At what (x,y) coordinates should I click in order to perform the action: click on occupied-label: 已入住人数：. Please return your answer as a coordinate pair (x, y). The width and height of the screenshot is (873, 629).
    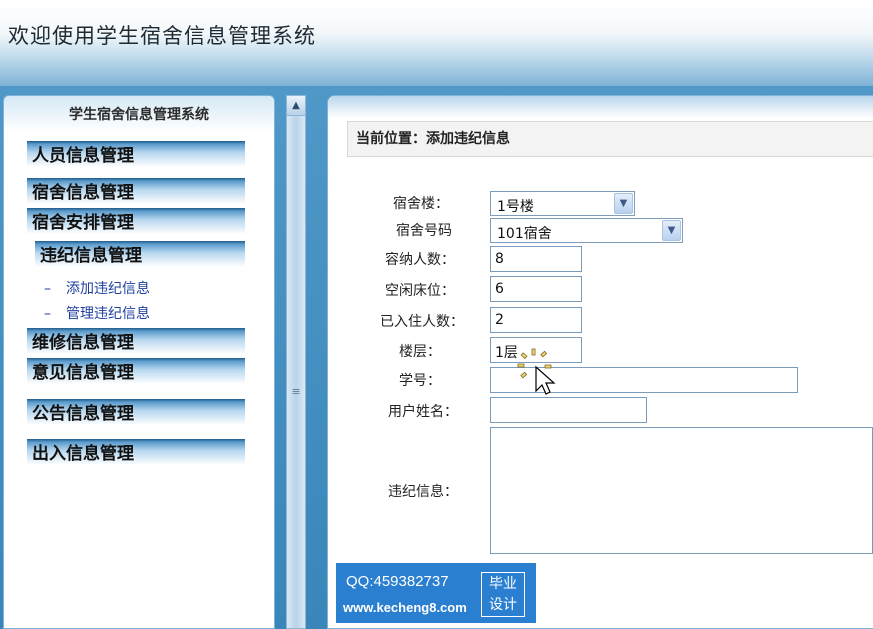
    Looking at the image, I should click on (422, 322).